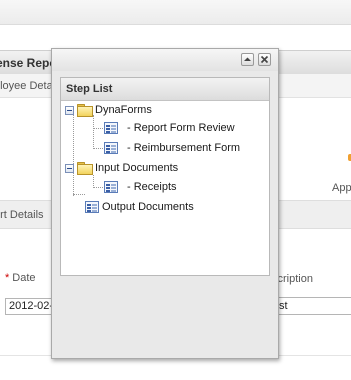 The image size is (351, 380). I want to click on tree-node-dynaforms: DynaForms, so click(108, 110).